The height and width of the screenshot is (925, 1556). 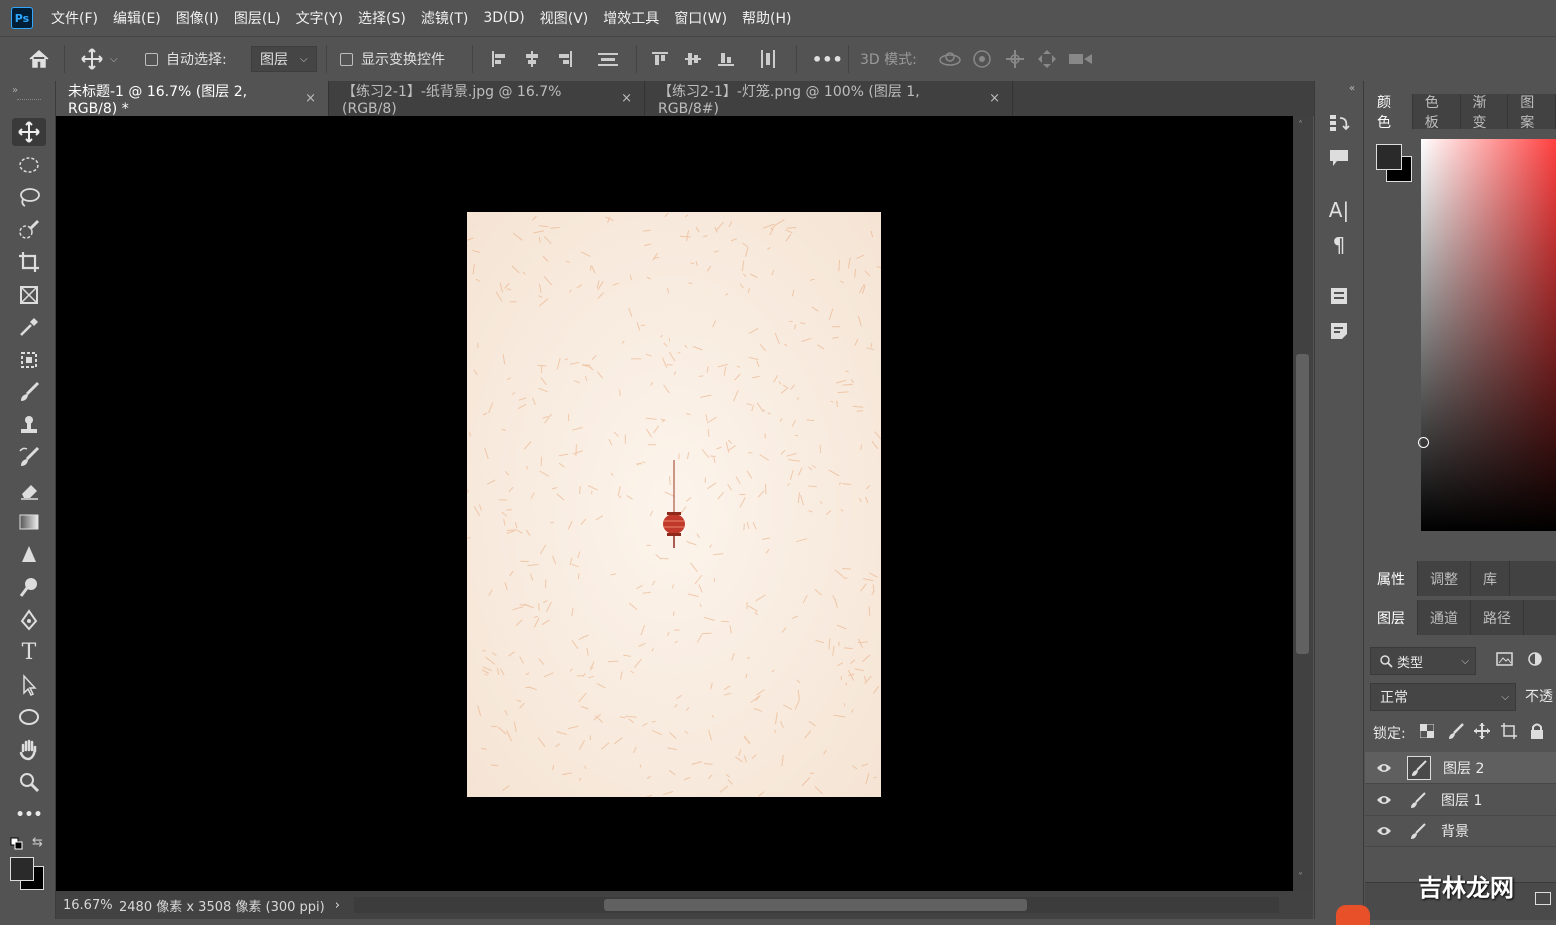 I want to click on lasso-tool-icon, so click(x=29, y=197).